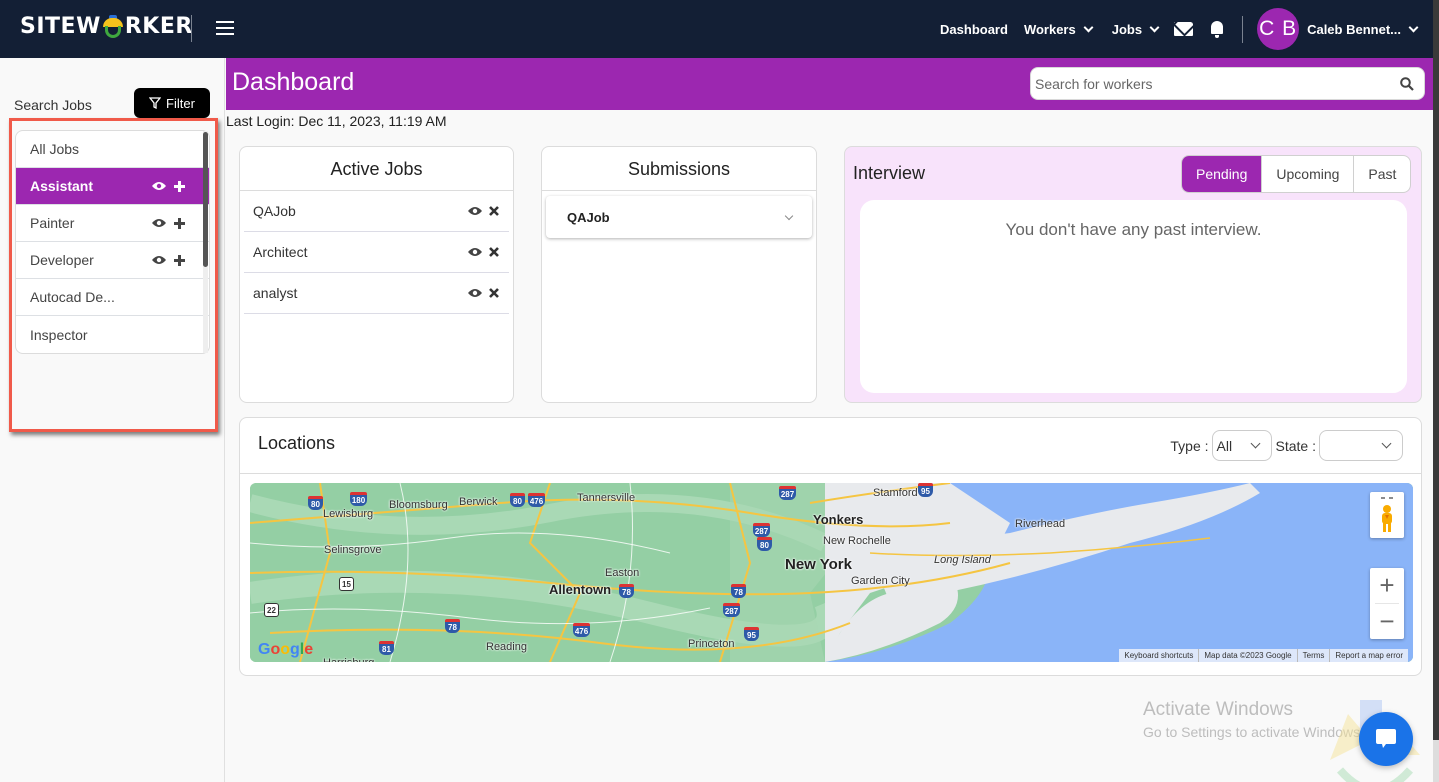  Describe the element at coordinates (1387, 585) in the screenshot. I see `zoom-in-button: +` at that location.